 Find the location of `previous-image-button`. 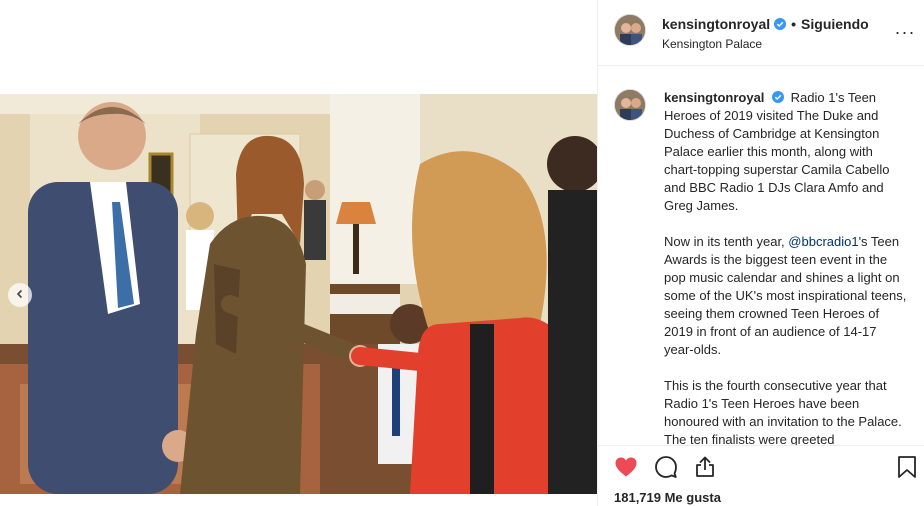

previous-image-button is located at coordinates (20, 295).